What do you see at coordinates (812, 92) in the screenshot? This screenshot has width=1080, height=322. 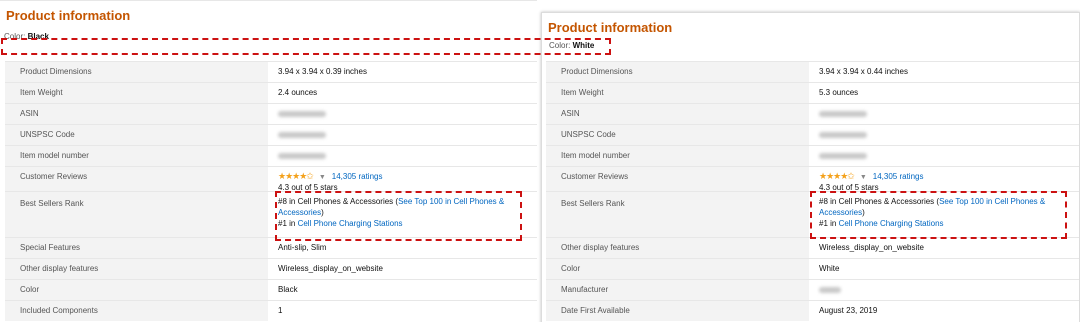 I see `table-row: Item Weight 5.3 ounces` at bounding box center [812, 92].